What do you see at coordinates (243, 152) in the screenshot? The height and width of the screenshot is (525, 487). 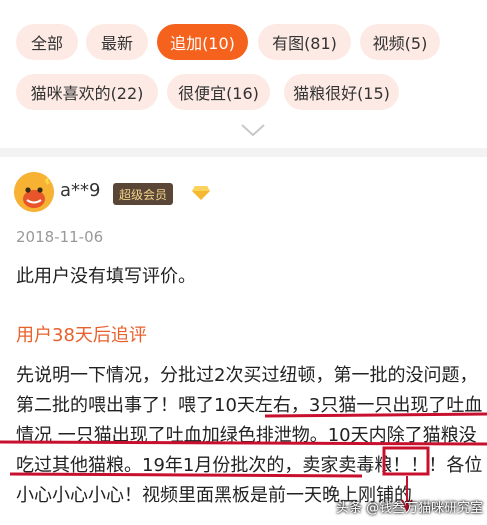 I see `section-divider` at bounding box center [243, 152].